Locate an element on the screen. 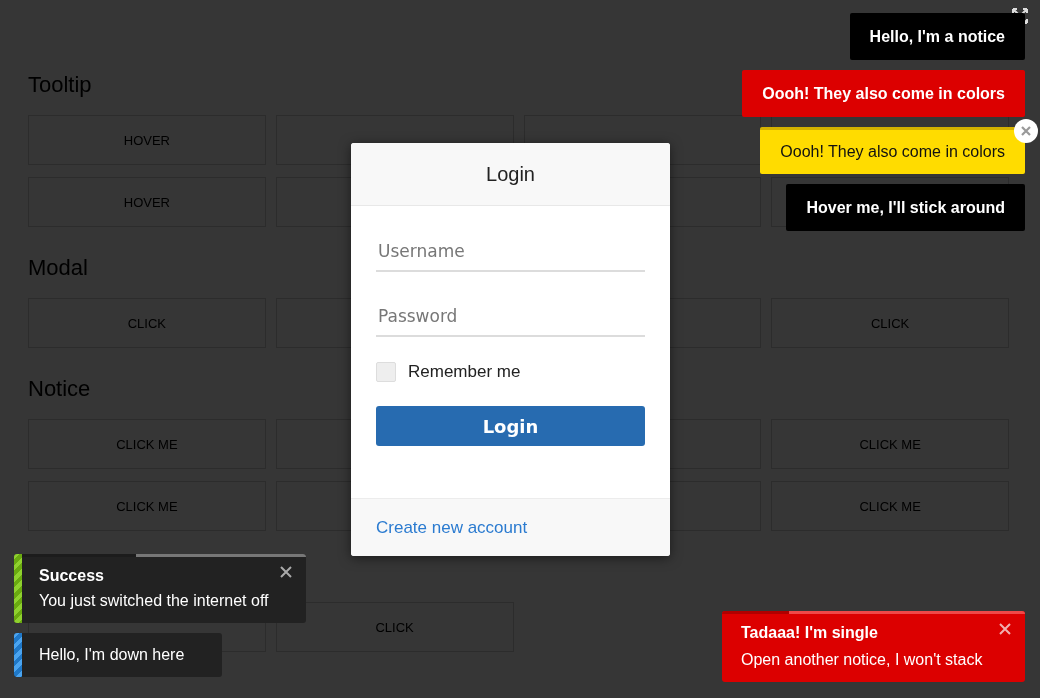 Image resolution: width=1040 pixels, height=698 pixels. checkbox is located at coordinates (386, 372).